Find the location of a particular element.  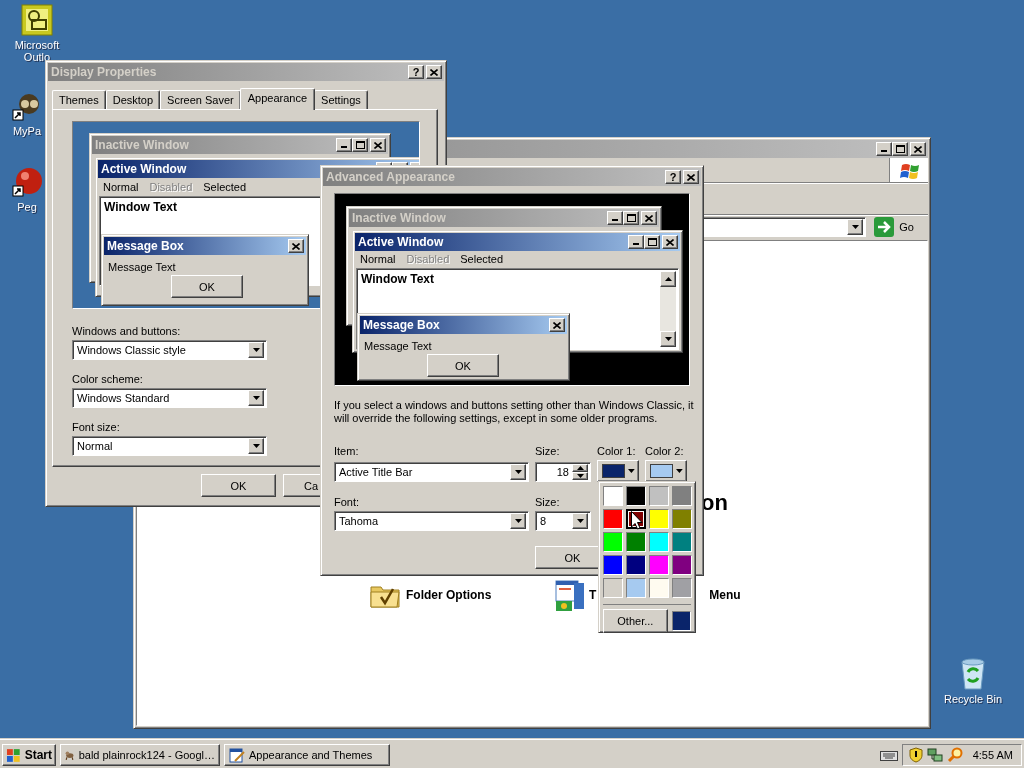

tab: Appearance is located at coordinates (277, 99).